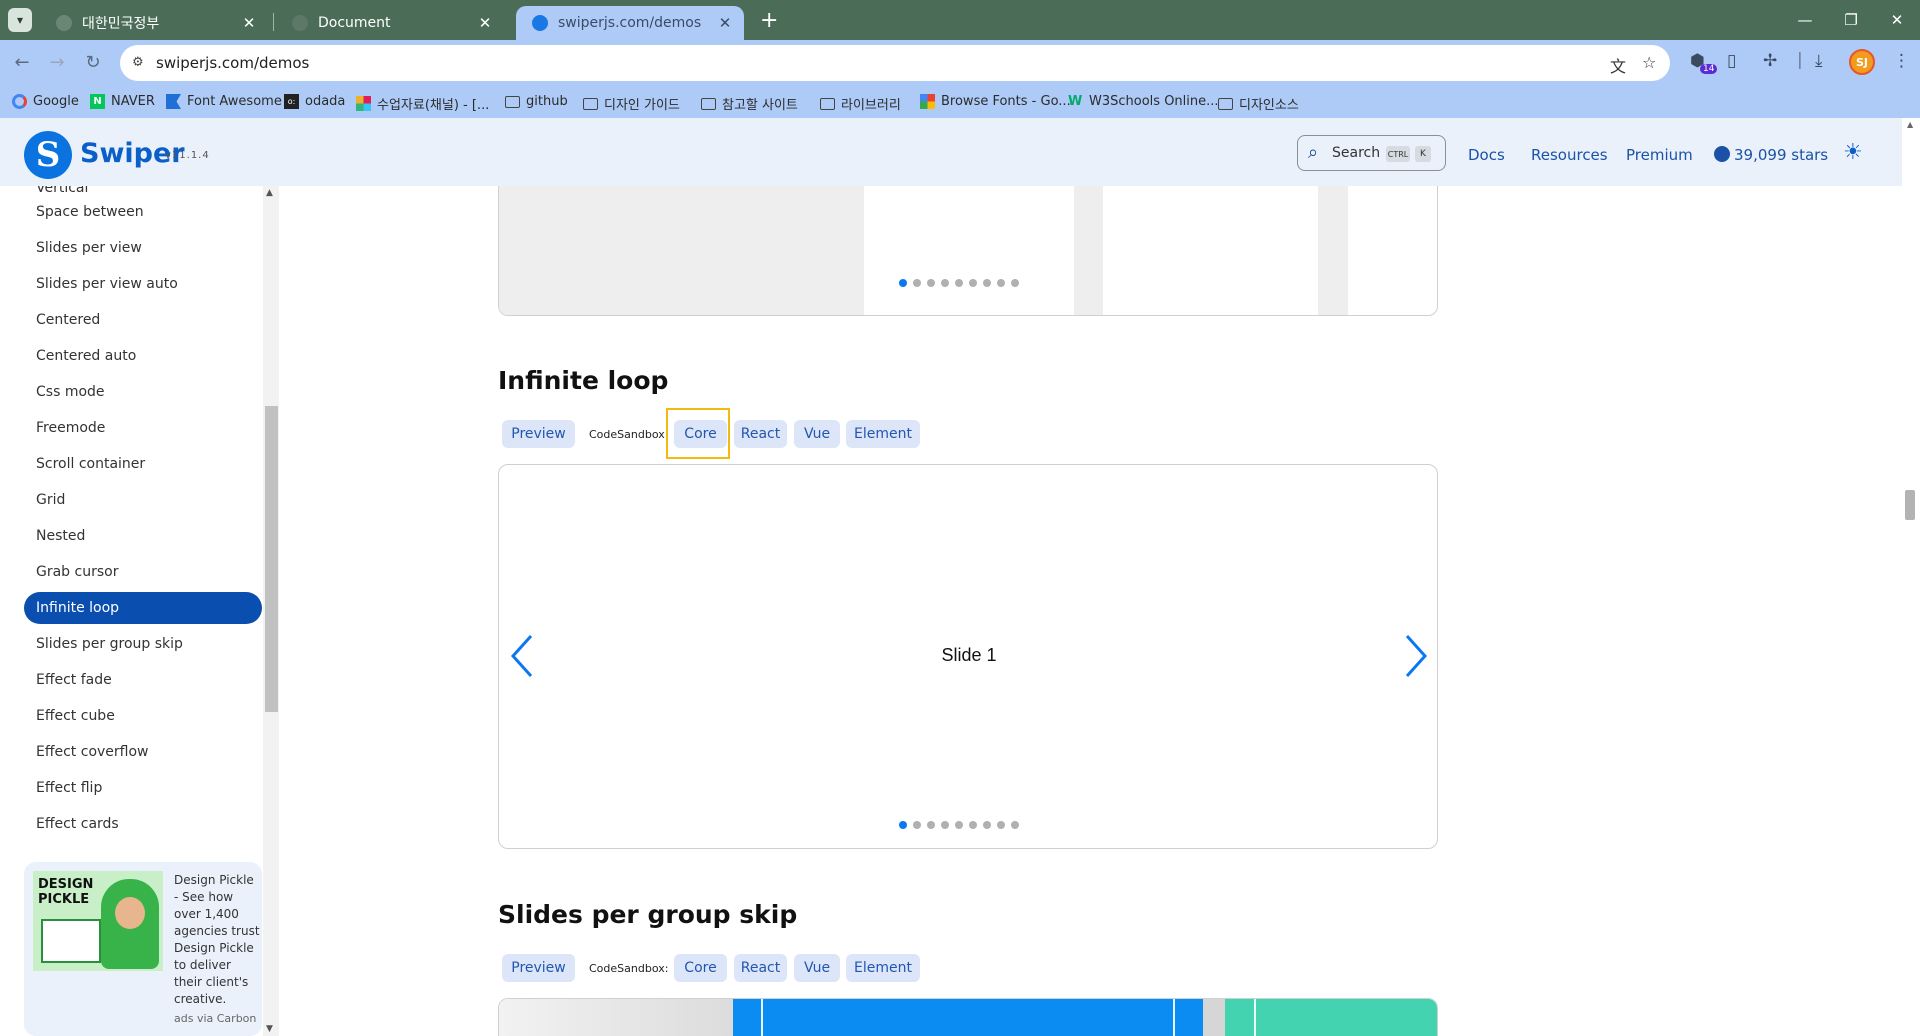 The height and width of the screenshot is (1036, 1920). What do you see at coordinates (143, 752) in the screenshot?
I see `sidebar-item-effect-coverflow: Effect coverflow` at bounding box center [143, 752].